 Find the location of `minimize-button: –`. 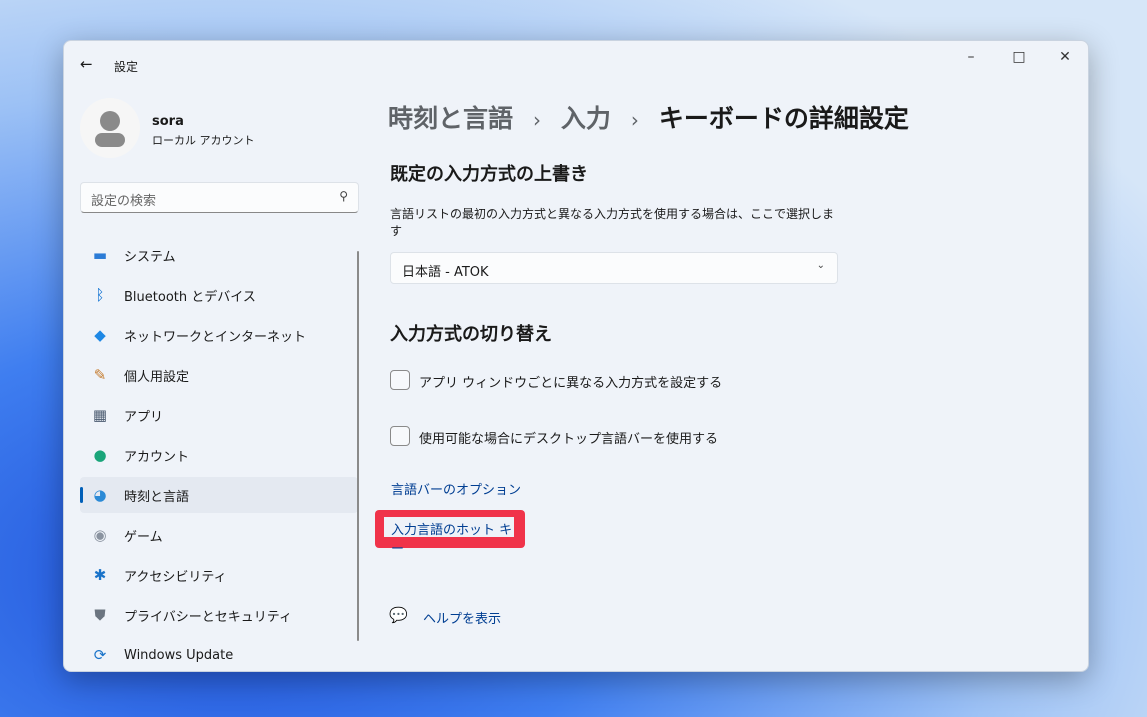

minimize-button: – is located at coordinates (971, 57).